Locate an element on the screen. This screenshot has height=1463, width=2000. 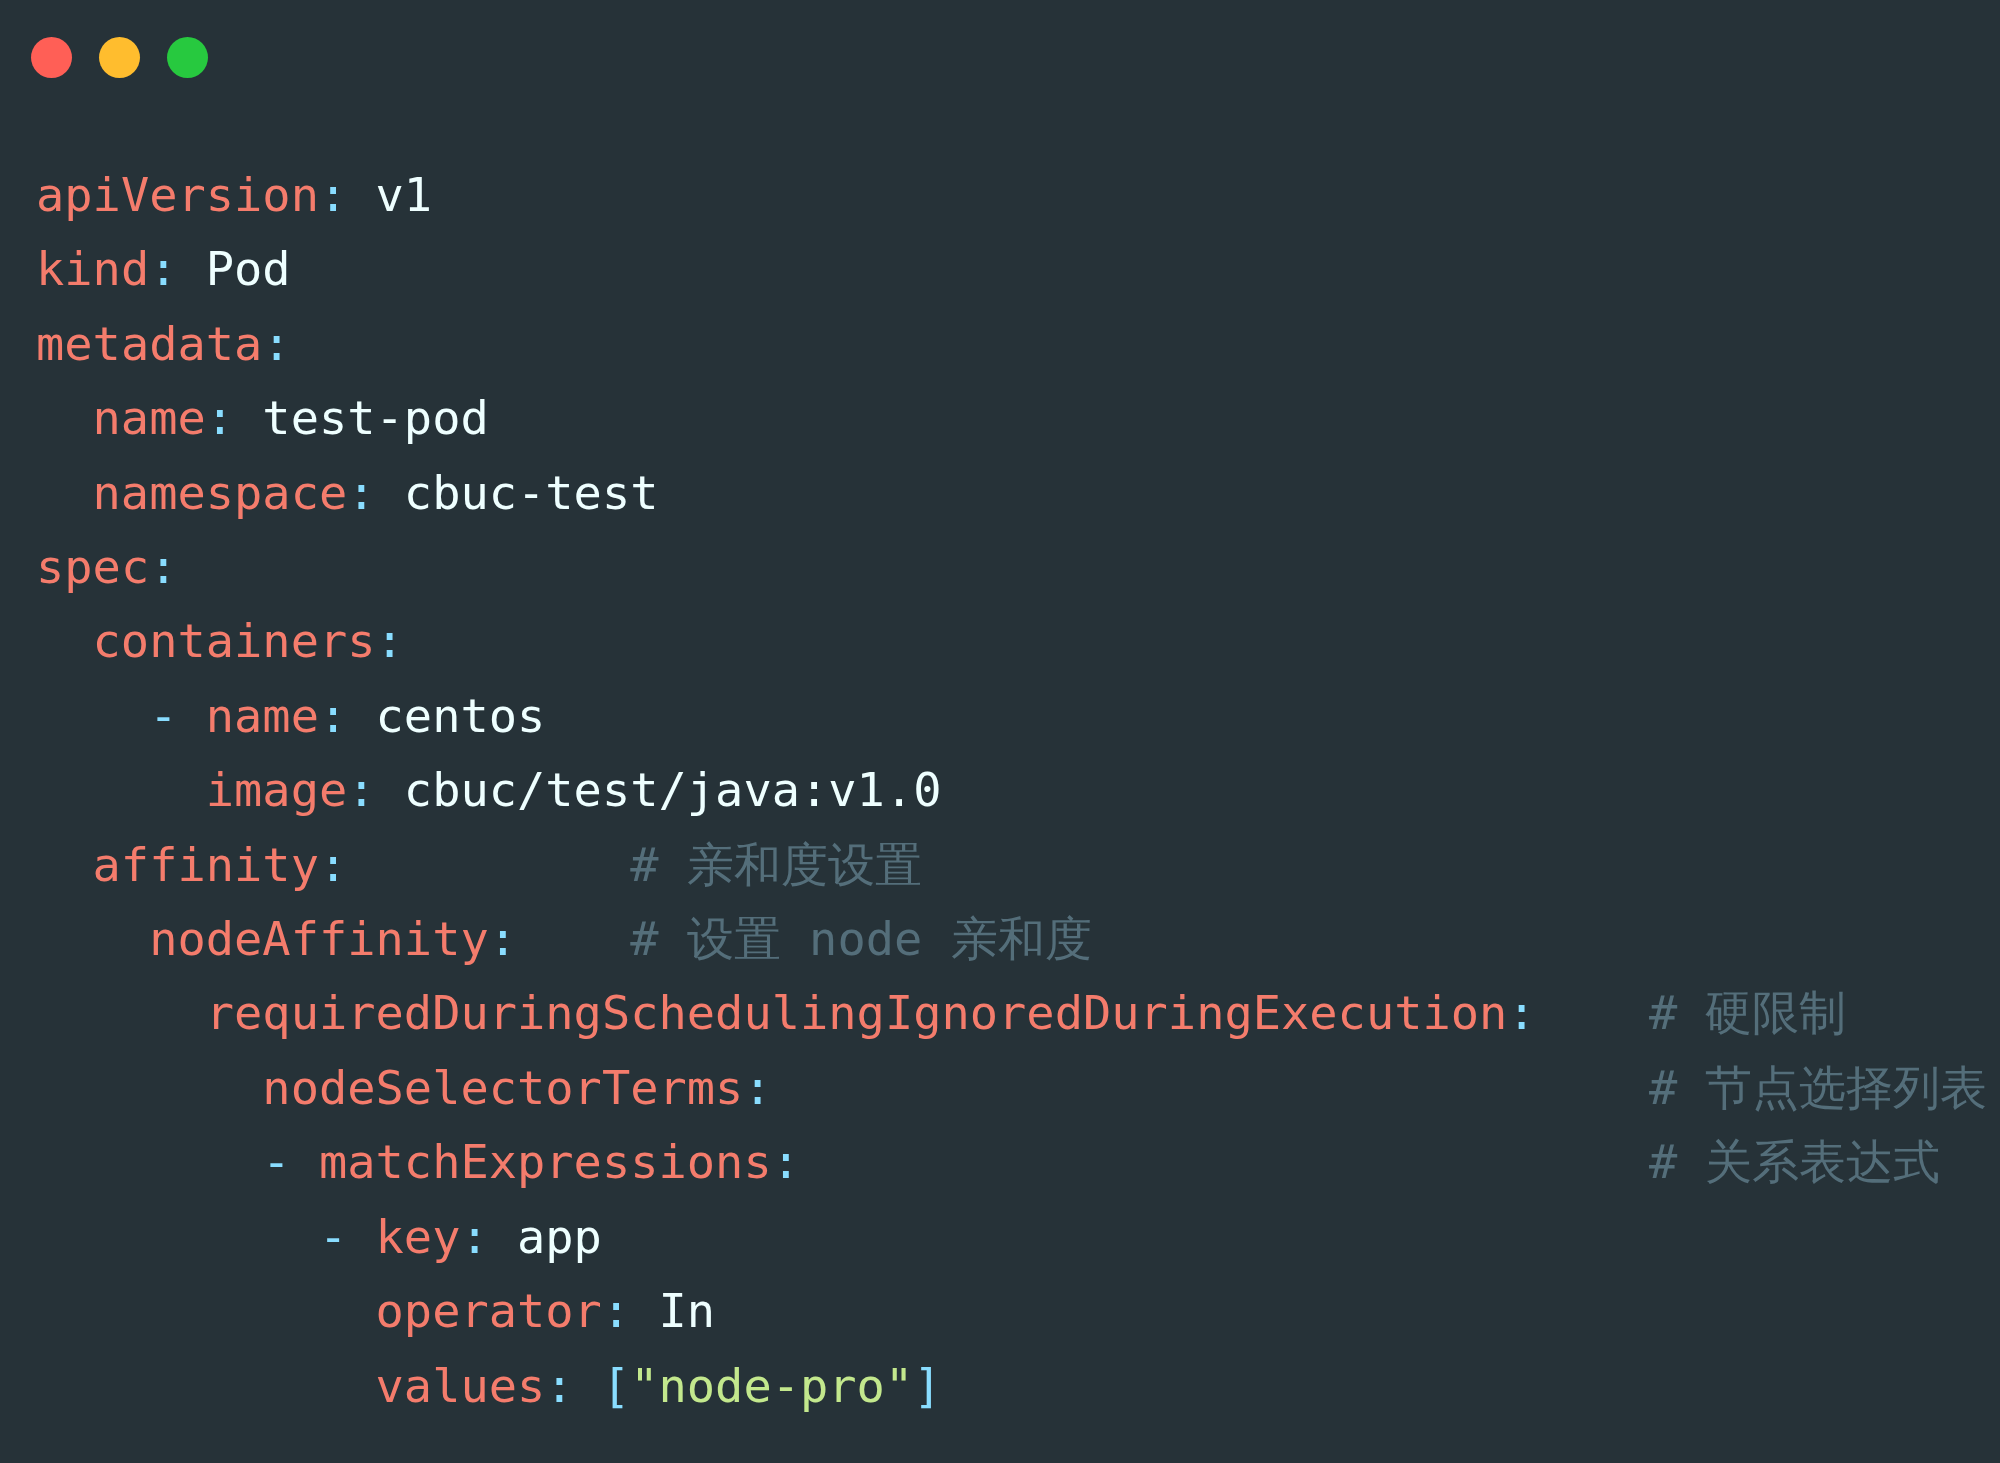
code-comment: # 硬限制 is located at coordinates (1747, 1013).